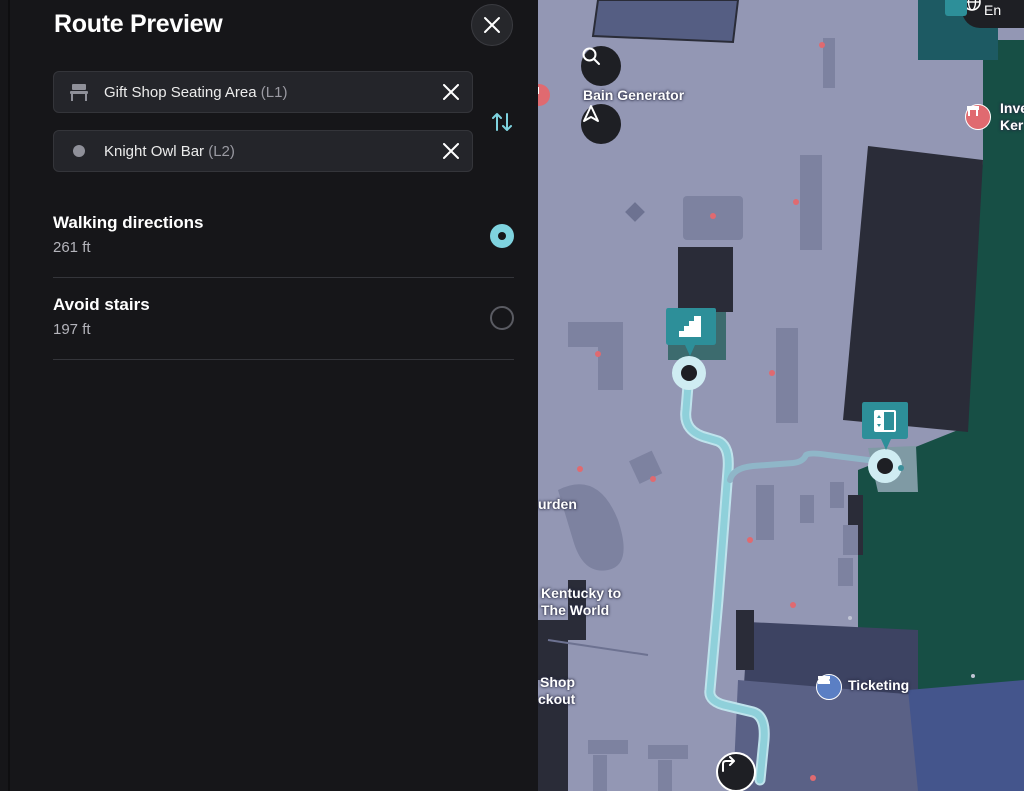  What do you see at coordinates (993, 10) in the screenshot?
I see `language-label: En` at bounding box center [993, 10].